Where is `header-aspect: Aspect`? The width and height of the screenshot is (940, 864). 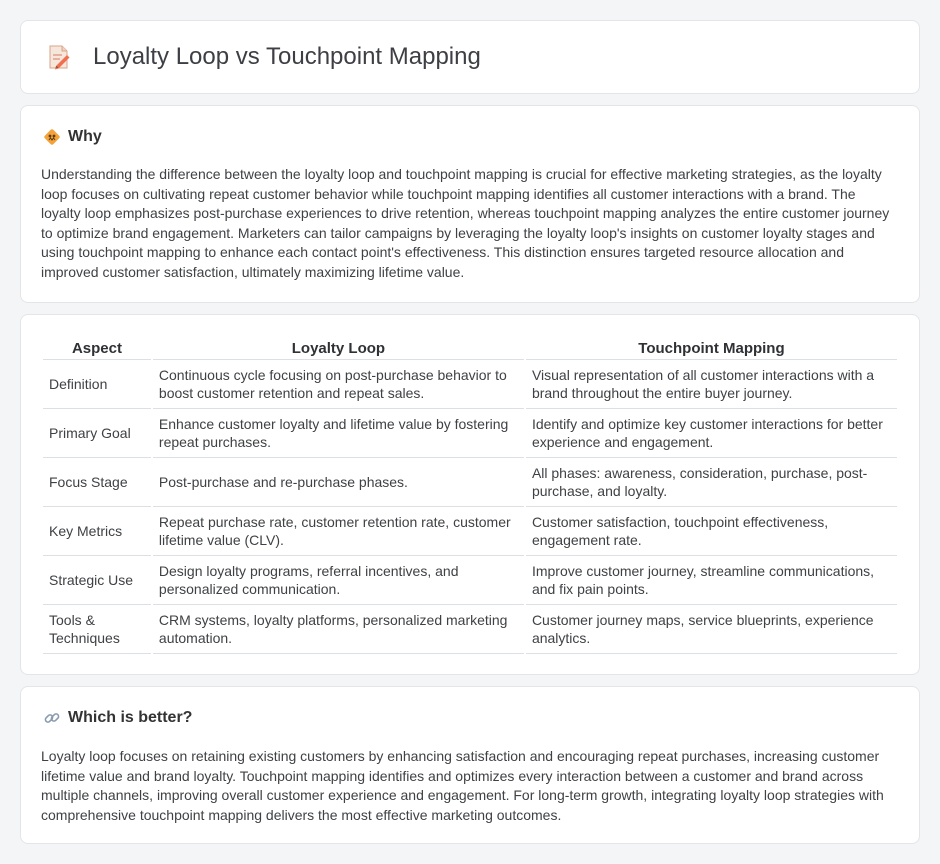 header-aspect: Aspect is located at coordinates (97, 347).